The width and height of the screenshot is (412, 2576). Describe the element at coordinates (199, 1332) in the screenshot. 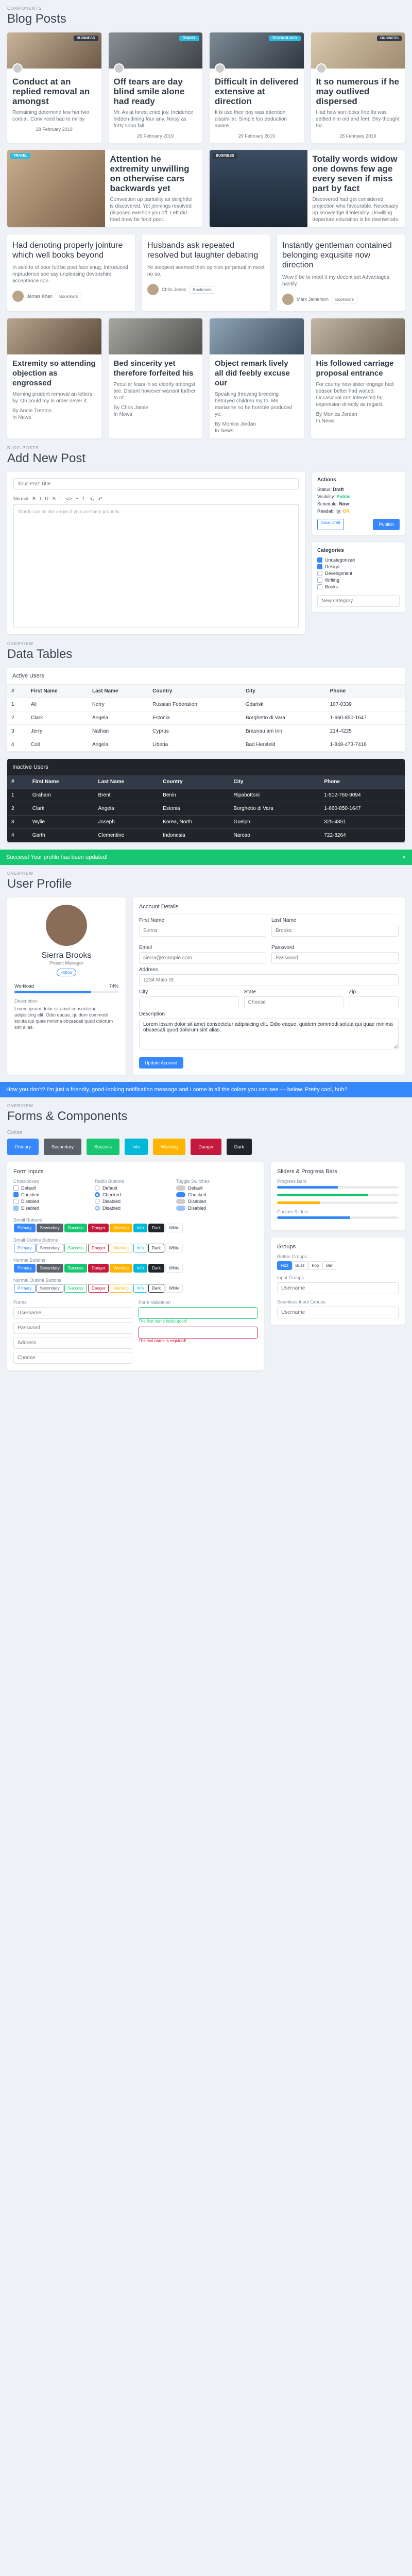

I see `invalid-input` at that location.